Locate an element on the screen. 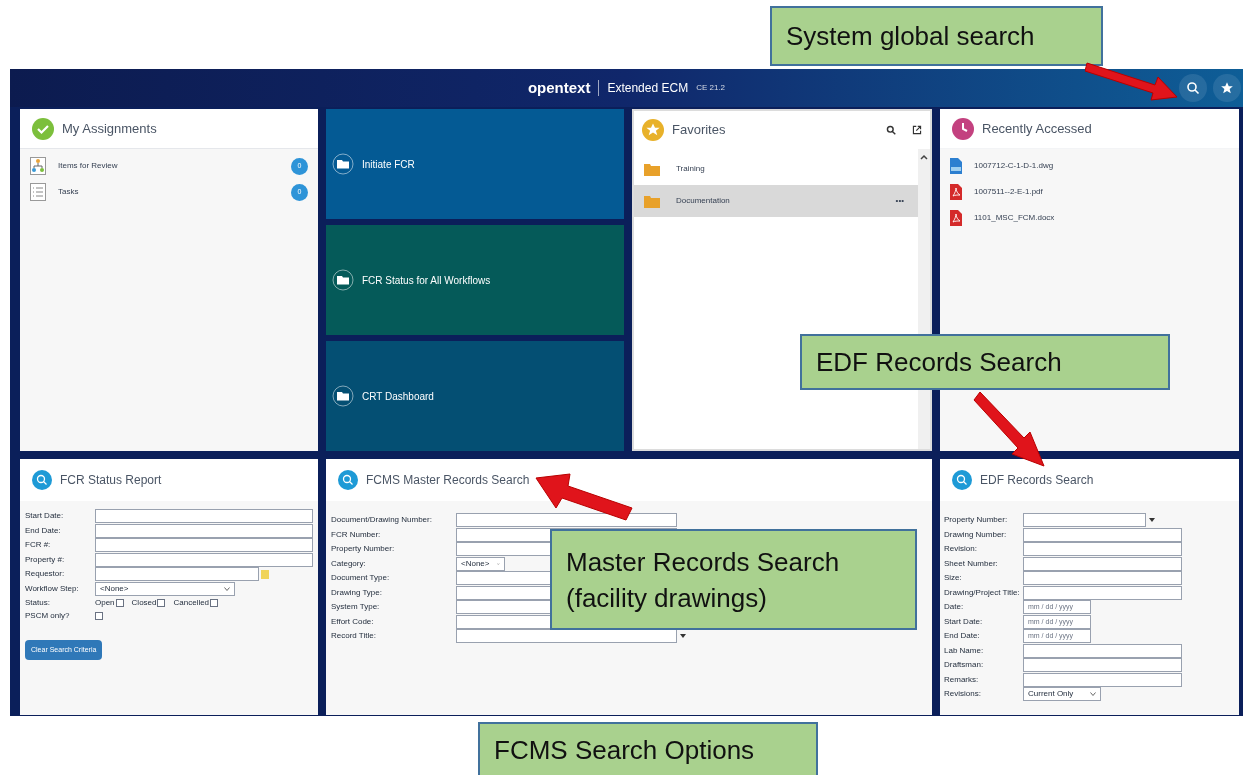  field-label: Drawing Number: is located at coordinates (976, 534).